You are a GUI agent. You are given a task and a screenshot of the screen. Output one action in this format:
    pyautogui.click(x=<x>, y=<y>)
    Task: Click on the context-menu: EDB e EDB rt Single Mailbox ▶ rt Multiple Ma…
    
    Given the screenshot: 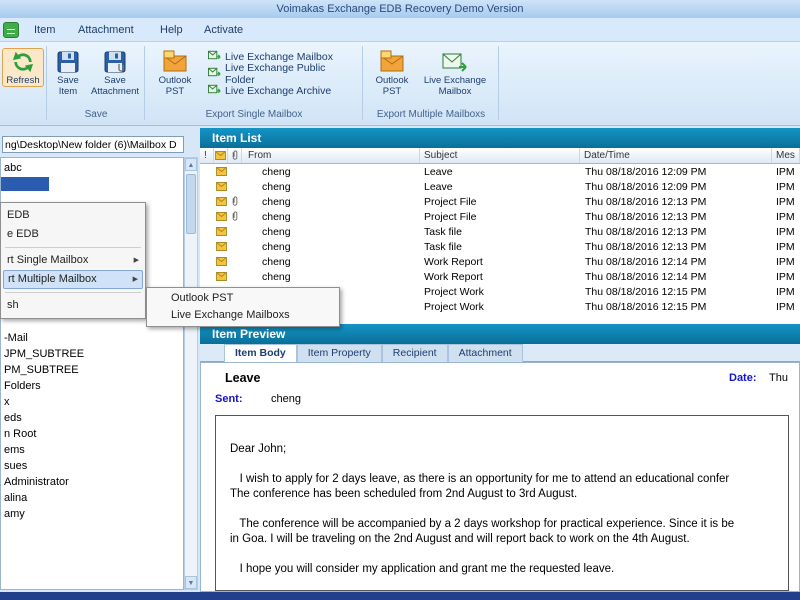 What is the action you would take?
    pyautogui.click(x=73, y=260)
    